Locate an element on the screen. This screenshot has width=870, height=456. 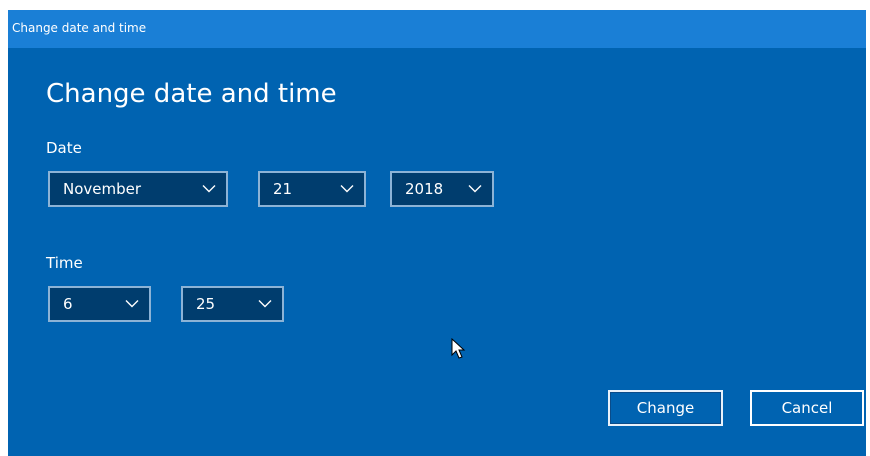
hour-dropdown: 6 is located at coordinates (99, 304).